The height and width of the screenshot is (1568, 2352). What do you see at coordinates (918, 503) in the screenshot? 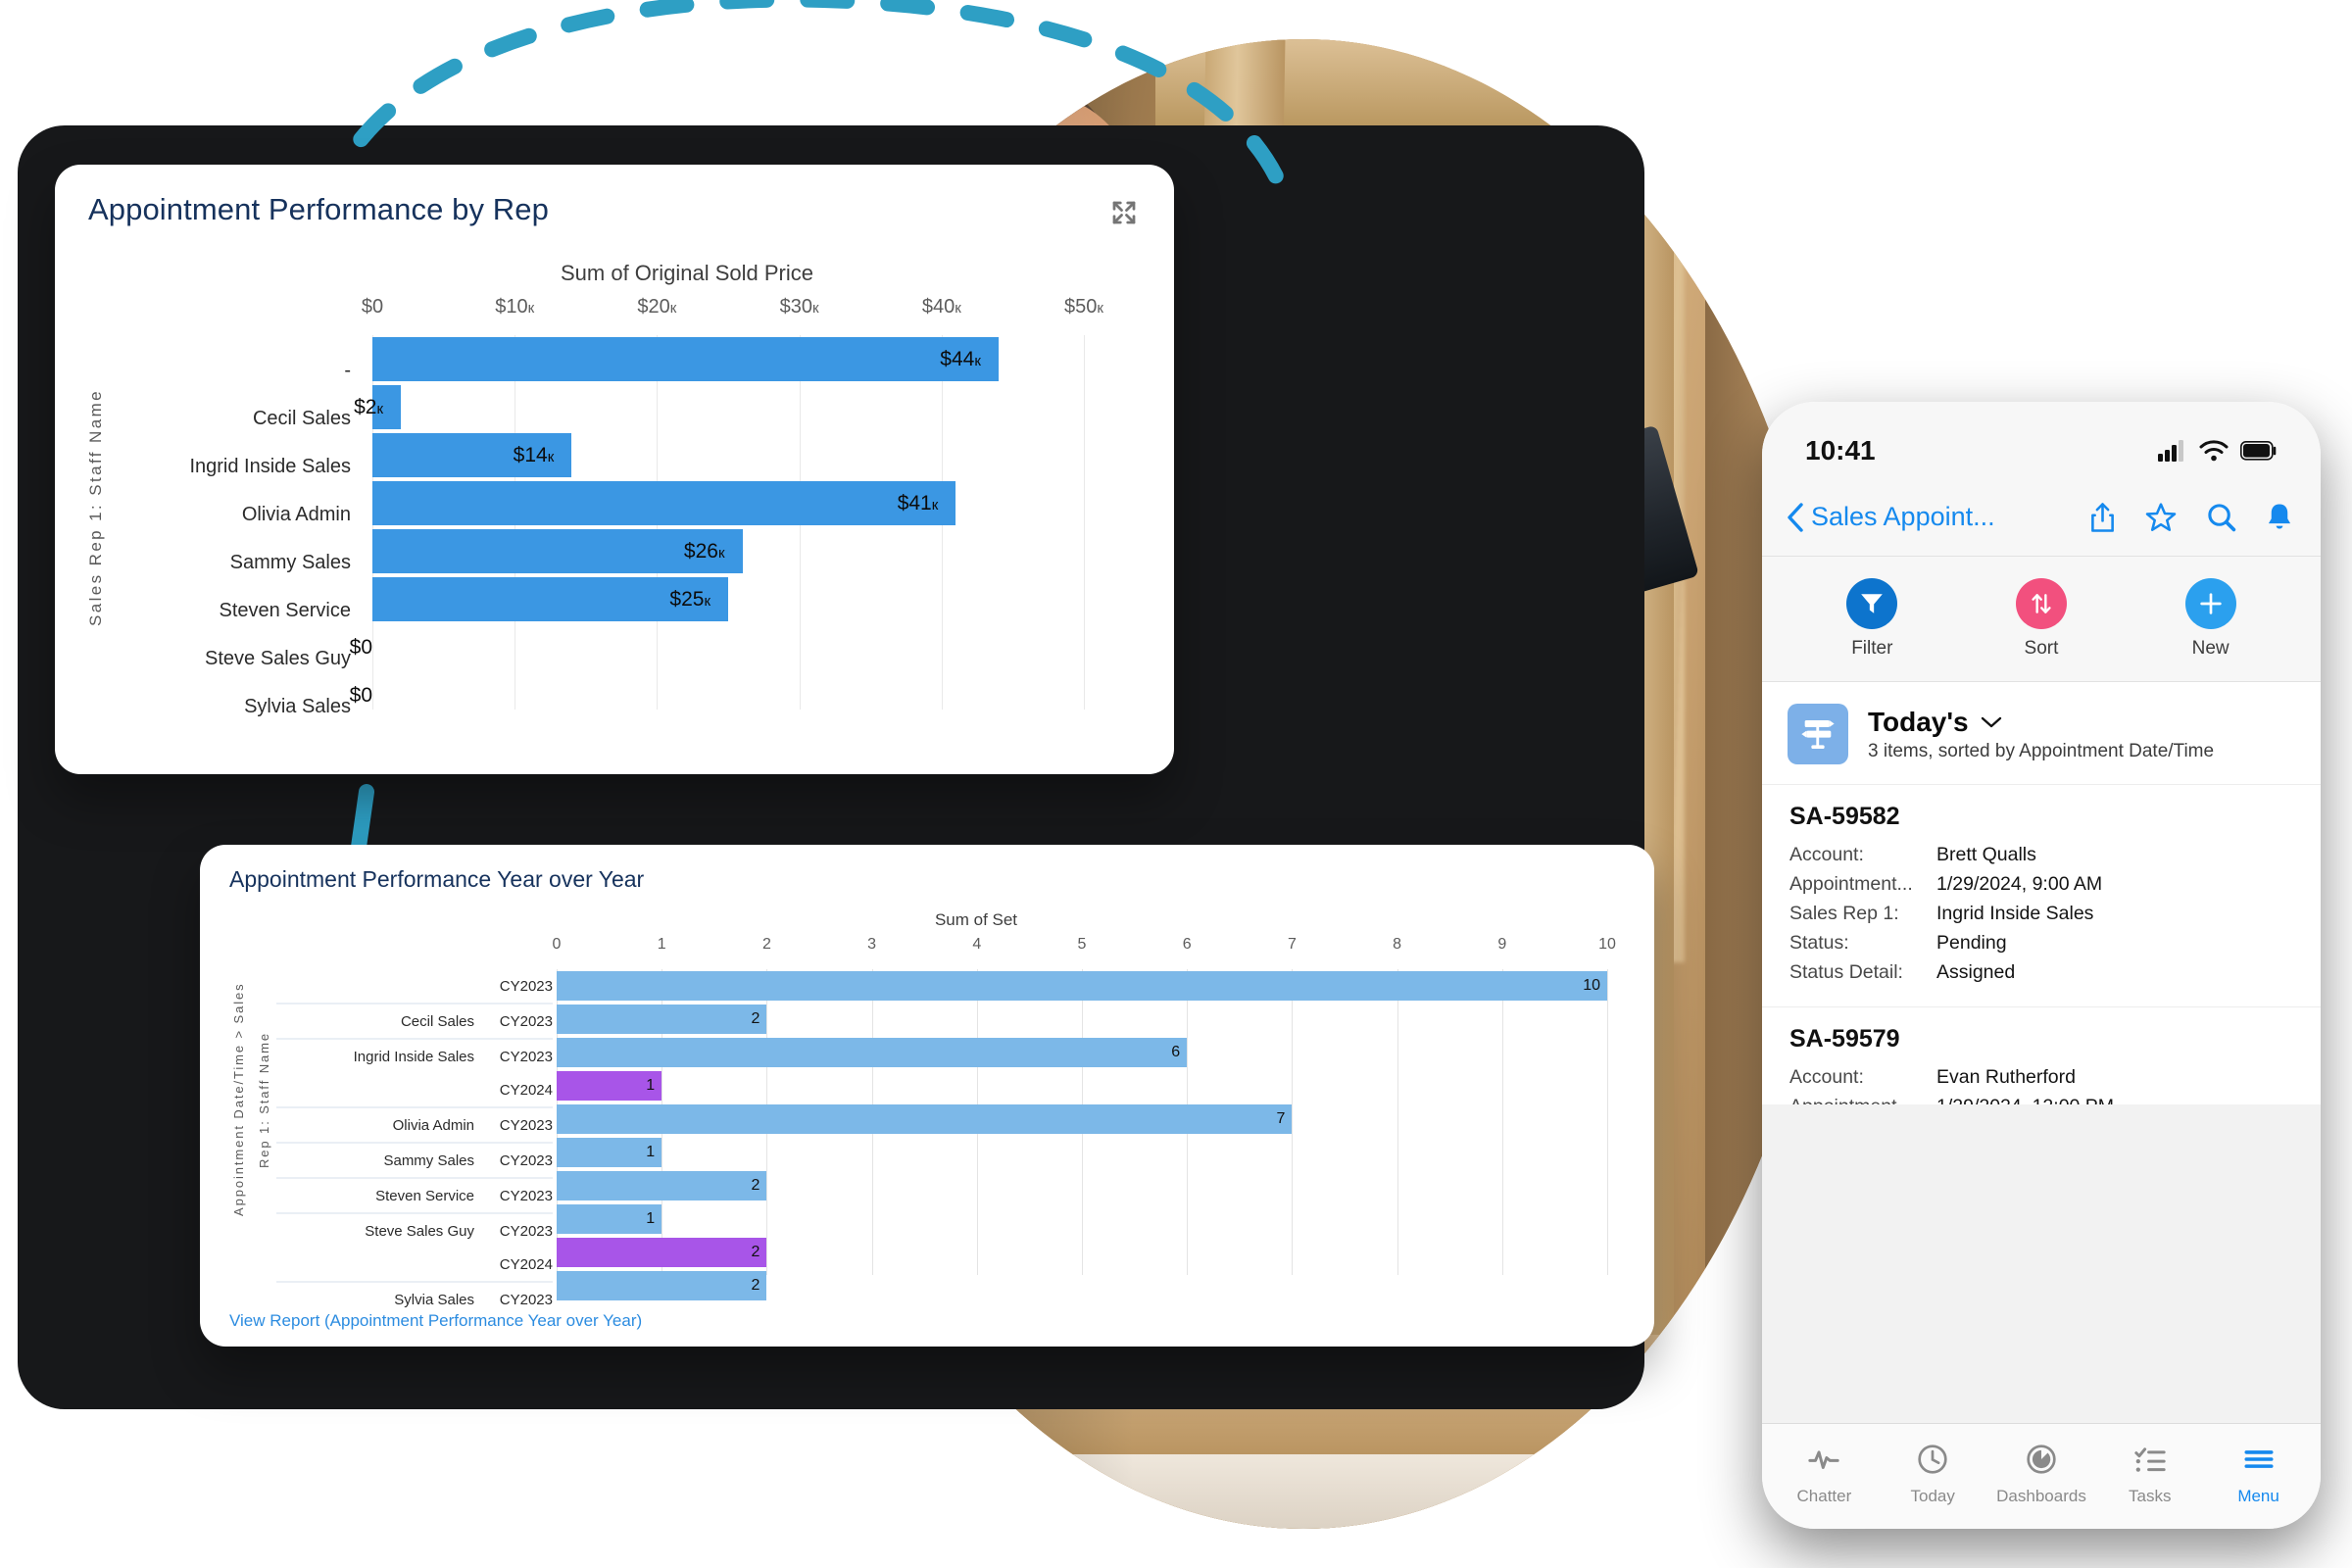
I see `card1-bar-value: $41к` at bounding box center [918, 503].